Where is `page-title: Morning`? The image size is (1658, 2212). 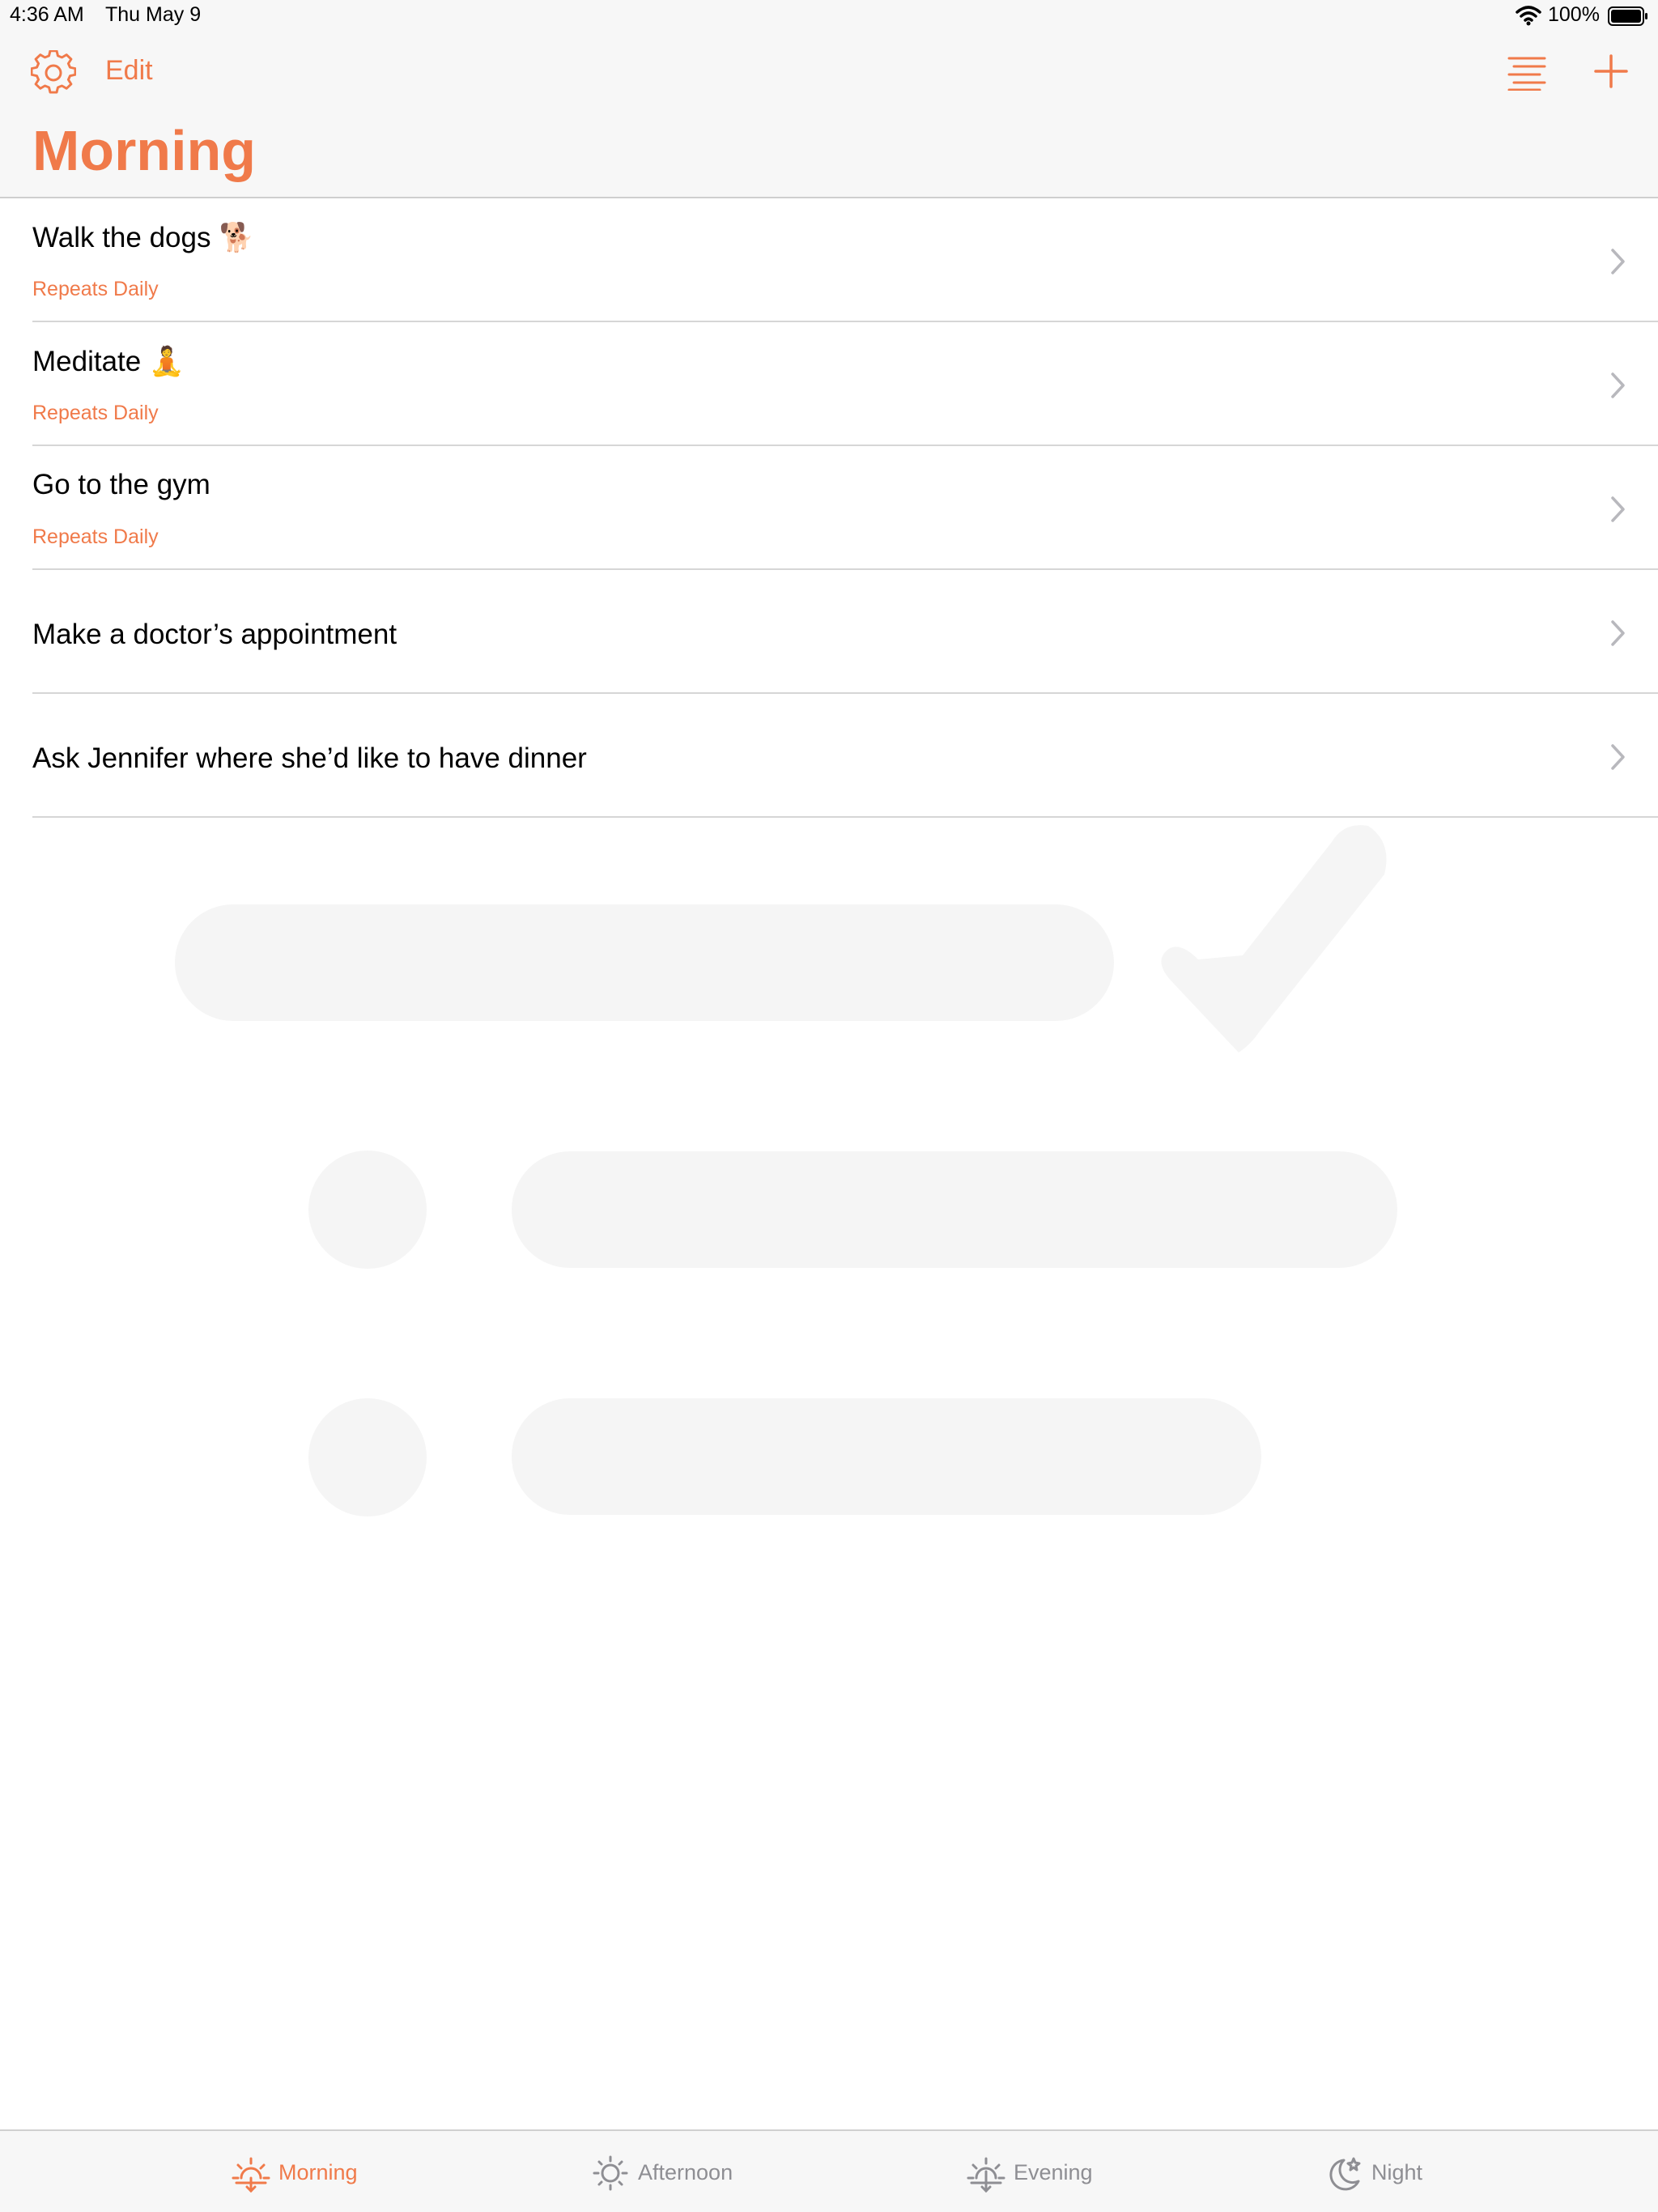 page-title: Morning is located at coordinates (144, 151).